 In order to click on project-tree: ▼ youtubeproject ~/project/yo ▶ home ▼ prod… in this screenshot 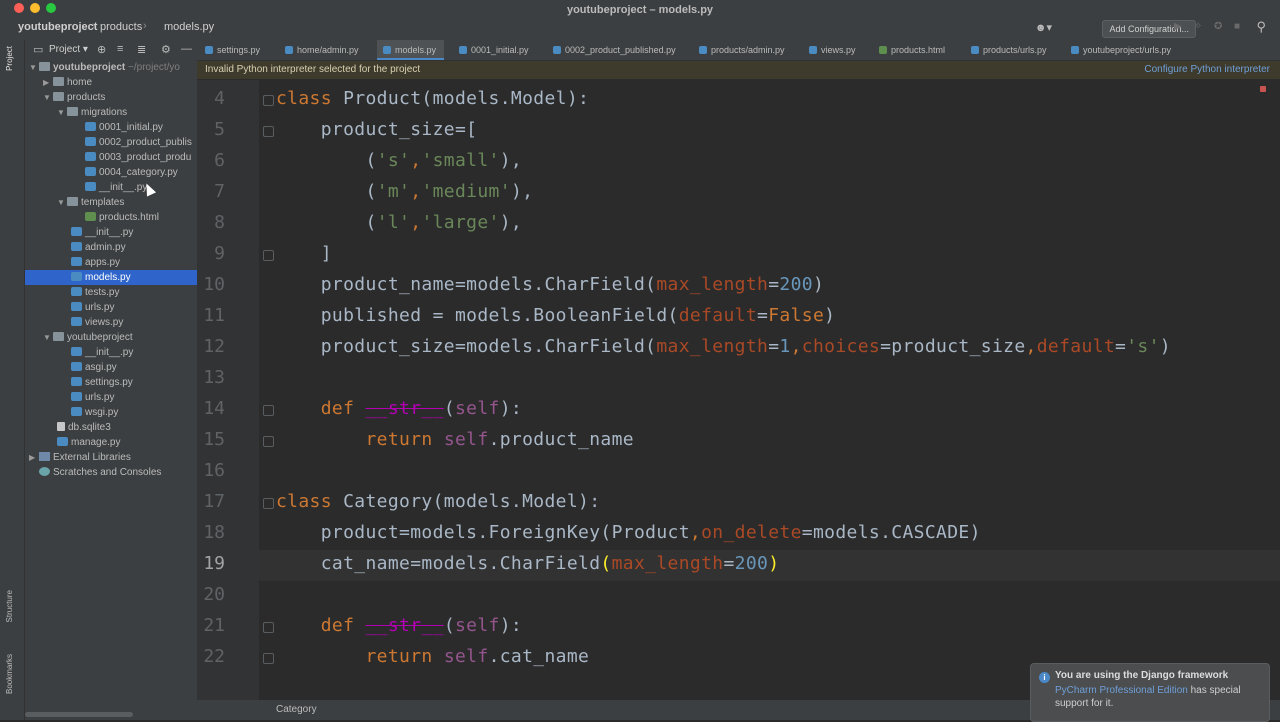, I will do `click(111, 390)`.